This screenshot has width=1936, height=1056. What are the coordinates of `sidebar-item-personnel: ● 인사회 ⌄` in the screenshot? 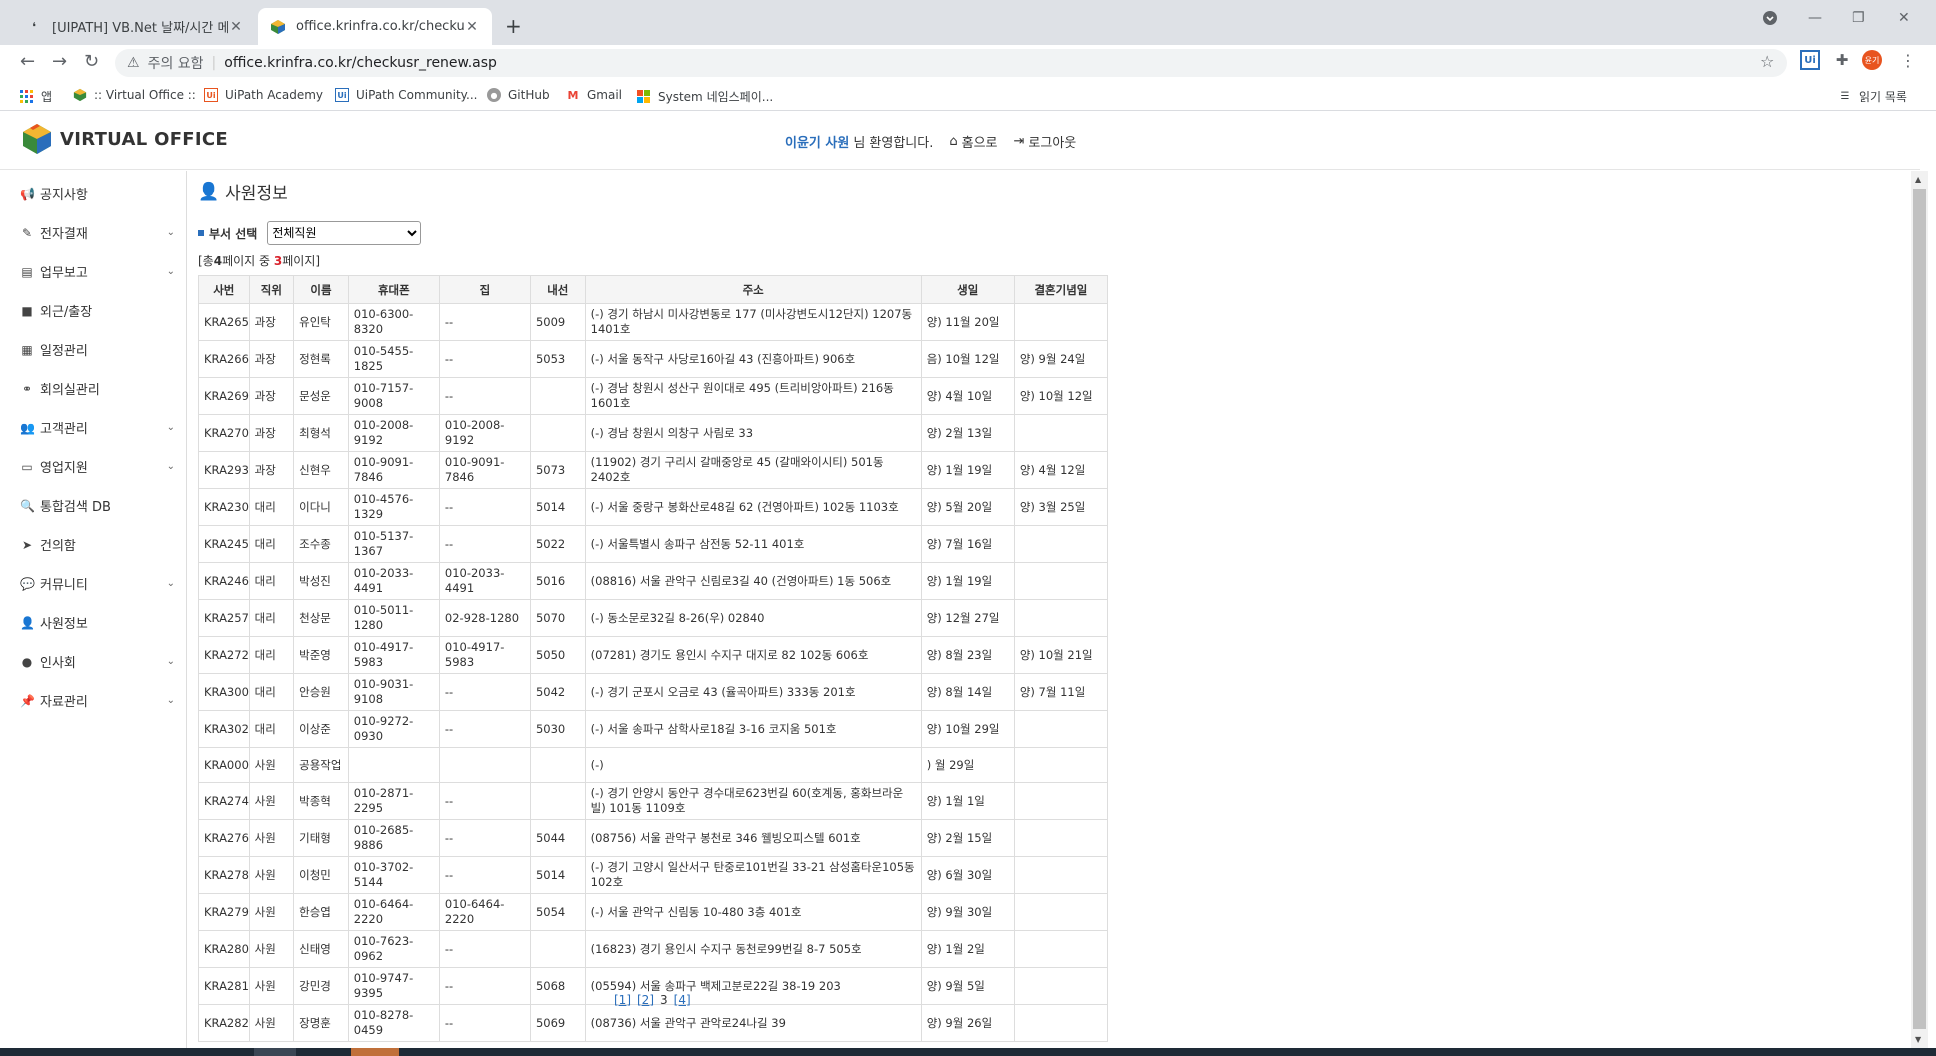 It's located at (97, 662).